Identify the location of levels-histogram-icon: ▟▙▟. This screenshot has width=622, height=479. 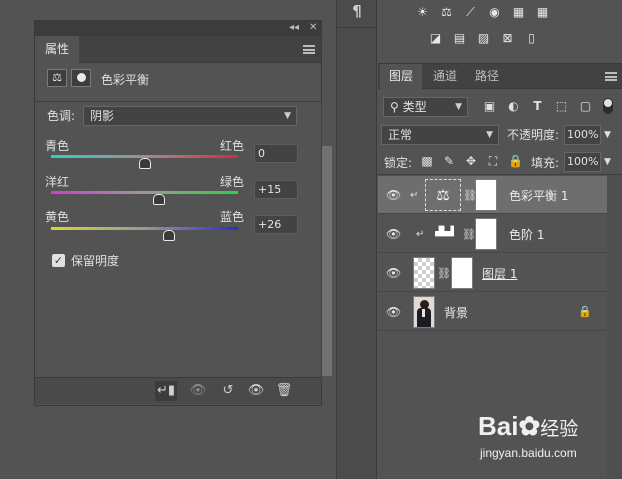
(444, 234).